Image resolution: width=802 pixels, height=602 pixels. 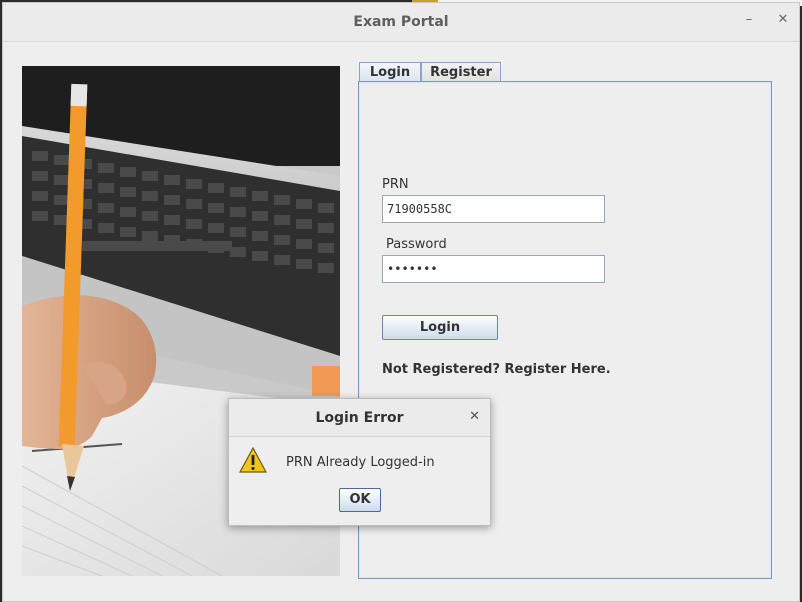 I want to click on close-icon: ✕, so click(x=783, y=20).